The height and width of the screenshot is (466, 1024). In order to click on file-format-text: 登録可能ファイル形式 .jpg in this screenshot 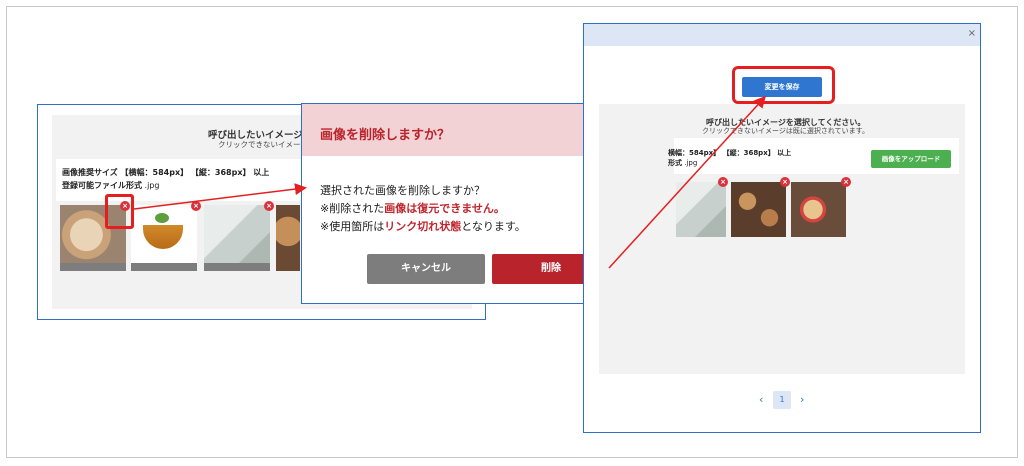, I will do `click(110, 185)`.